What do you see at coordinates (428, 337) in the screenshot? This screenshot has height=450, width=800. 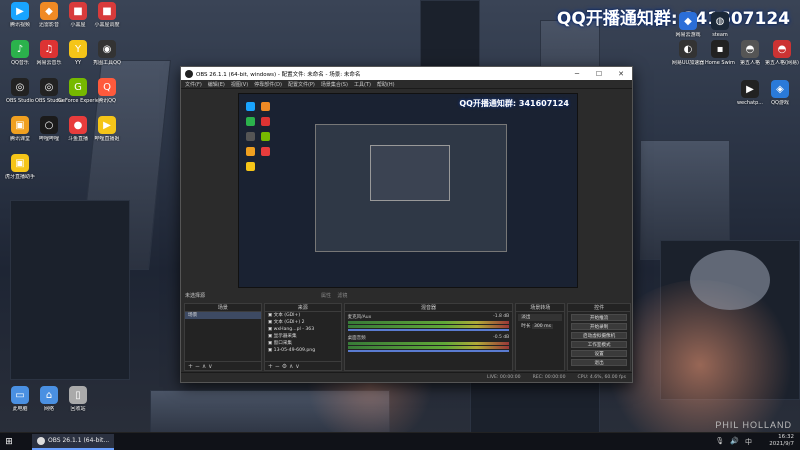 I see `mixer-dock: 混音器 麦克风/Aux -1.8 dB 桌面音频 -0.5 dB` at bounding box center [428, 337].